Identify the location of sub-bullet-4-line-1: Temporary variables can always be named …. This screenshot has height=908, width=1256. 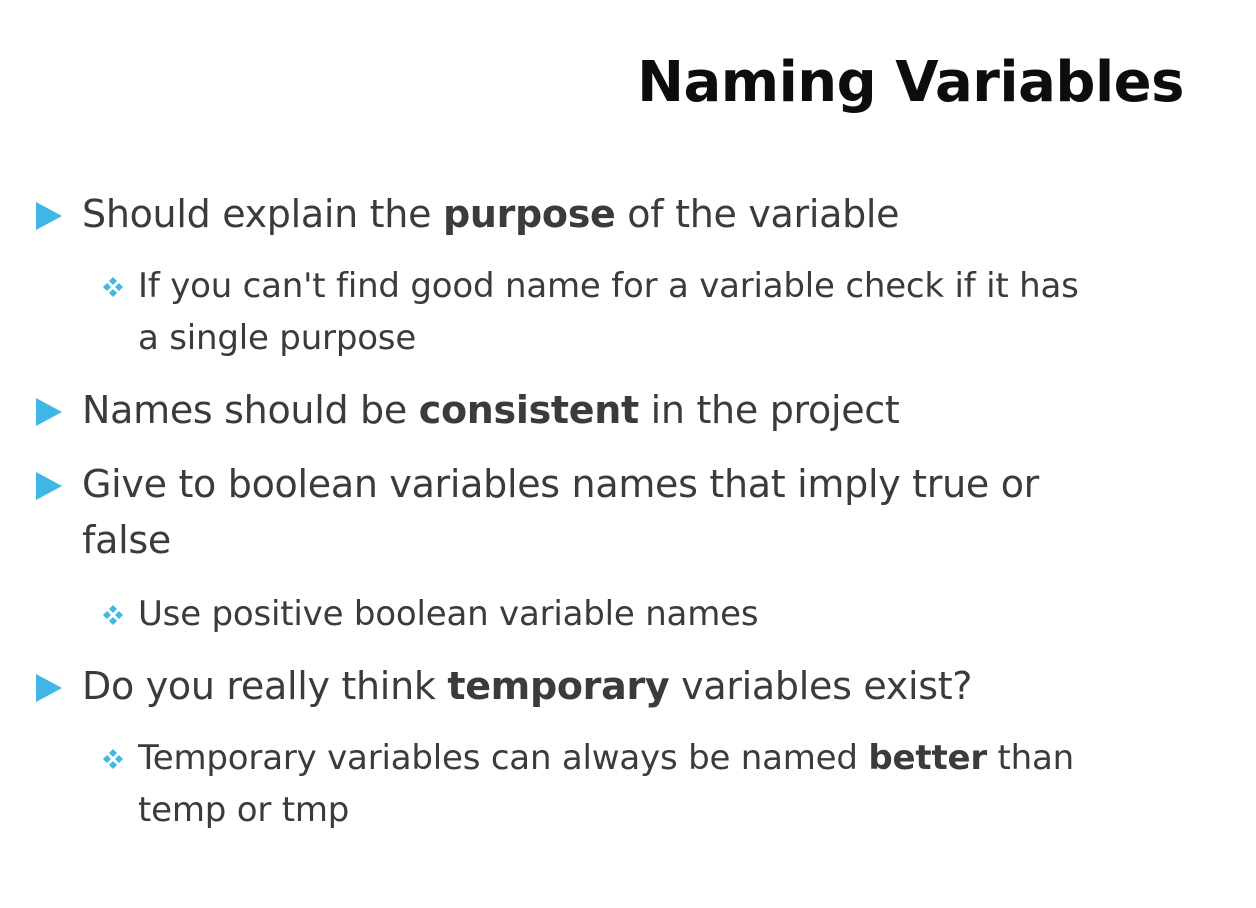
(606, 758).